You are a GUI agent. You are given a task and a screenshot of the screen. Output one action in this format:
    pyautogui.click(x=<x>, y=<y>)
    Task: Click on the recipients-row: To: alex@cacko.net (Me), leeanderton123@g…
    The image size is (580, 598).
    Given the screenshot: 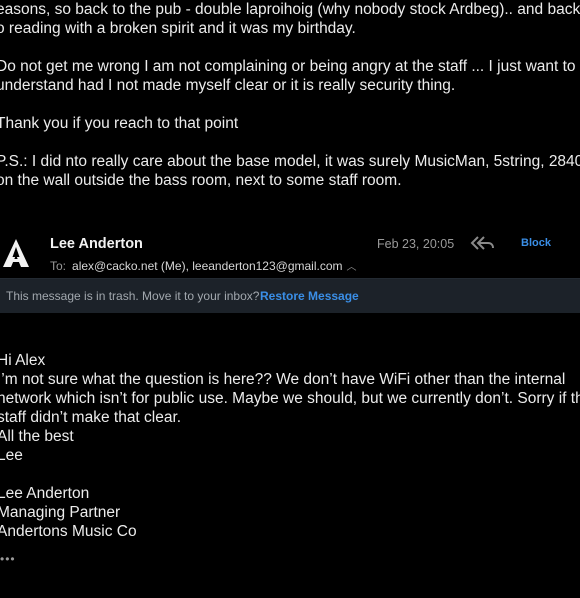 What is the action you would take?
    pyautogui.click(x=203, y=265)
    